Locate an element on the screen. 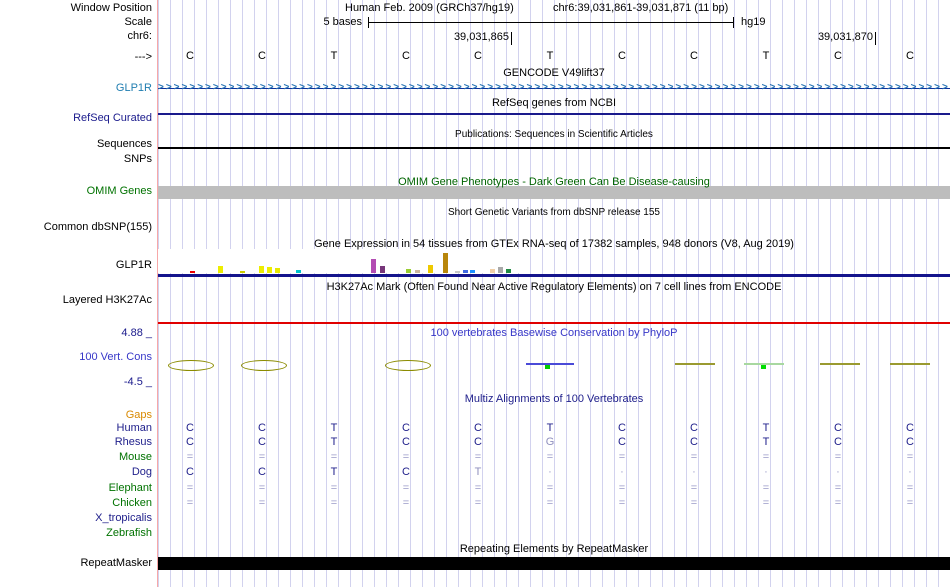 The height and width of the screenshot is (587, 950). coordinate-right-tick is located at coordinates (875, 38).